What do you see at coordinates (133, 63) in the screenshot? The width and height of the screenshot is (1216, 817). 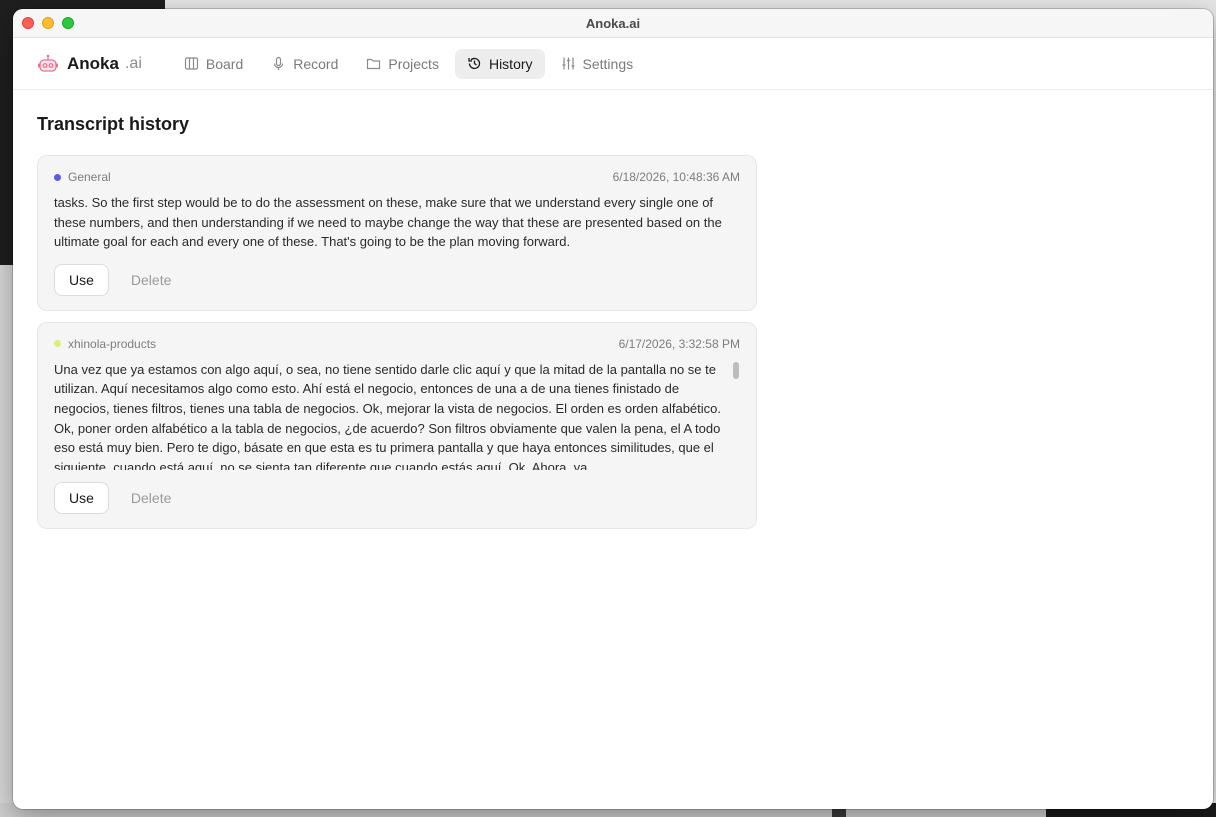 I see `brand-suffix: .ai` at bounding box center [133, 63].